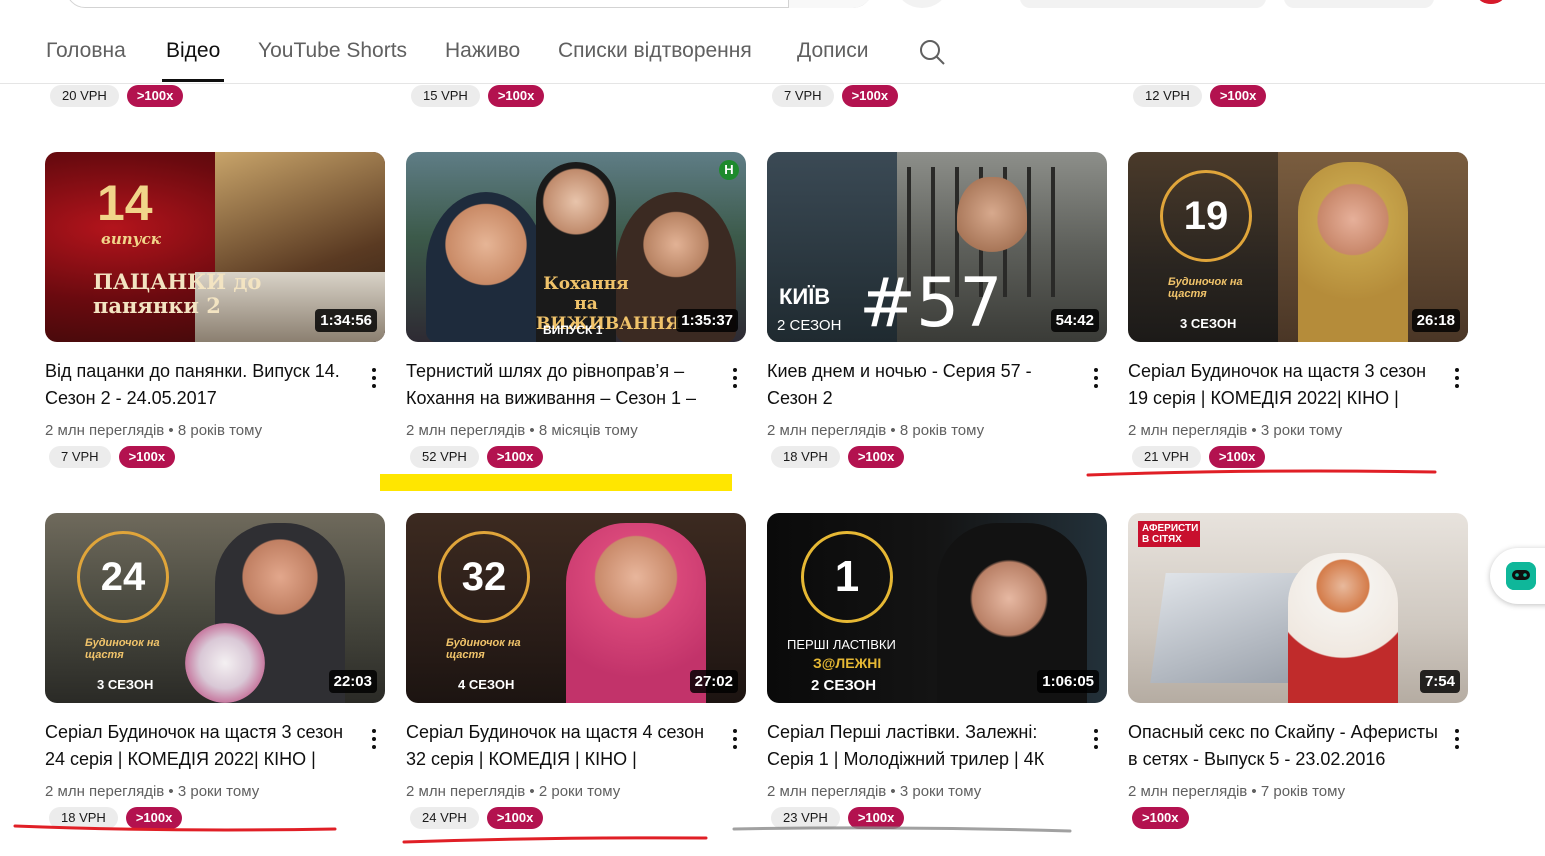 This screenshot has width=1545, height=856. Describe the element at coordinates (522, 430) in the screenshot. I see `video-meta: 2 млн переглядів • 8 місяців тому` at that location.